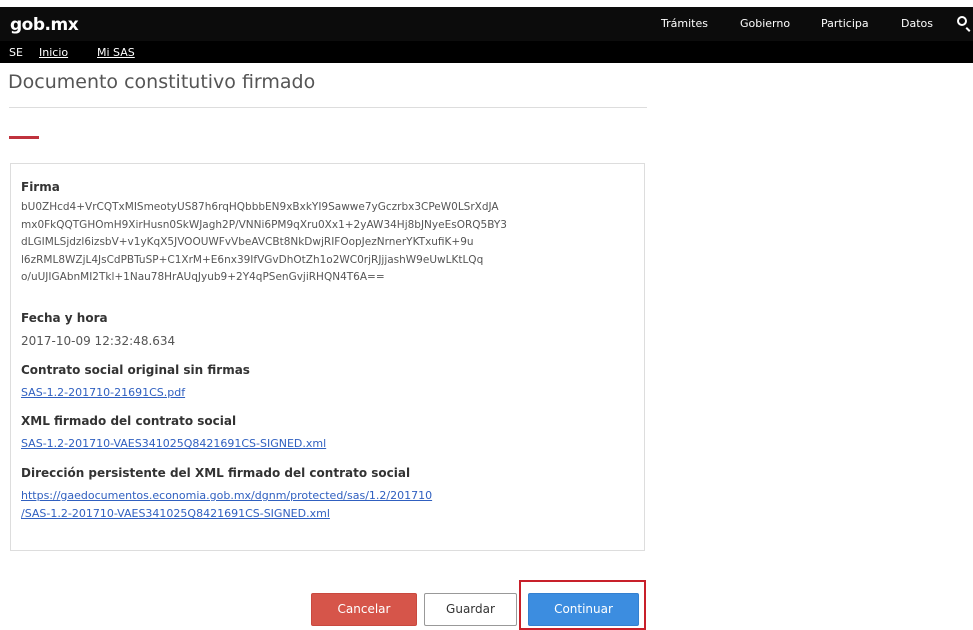 The image size is (973, 630). I want to click on gob-mx-logo: gob.mx, so click(44, 25).